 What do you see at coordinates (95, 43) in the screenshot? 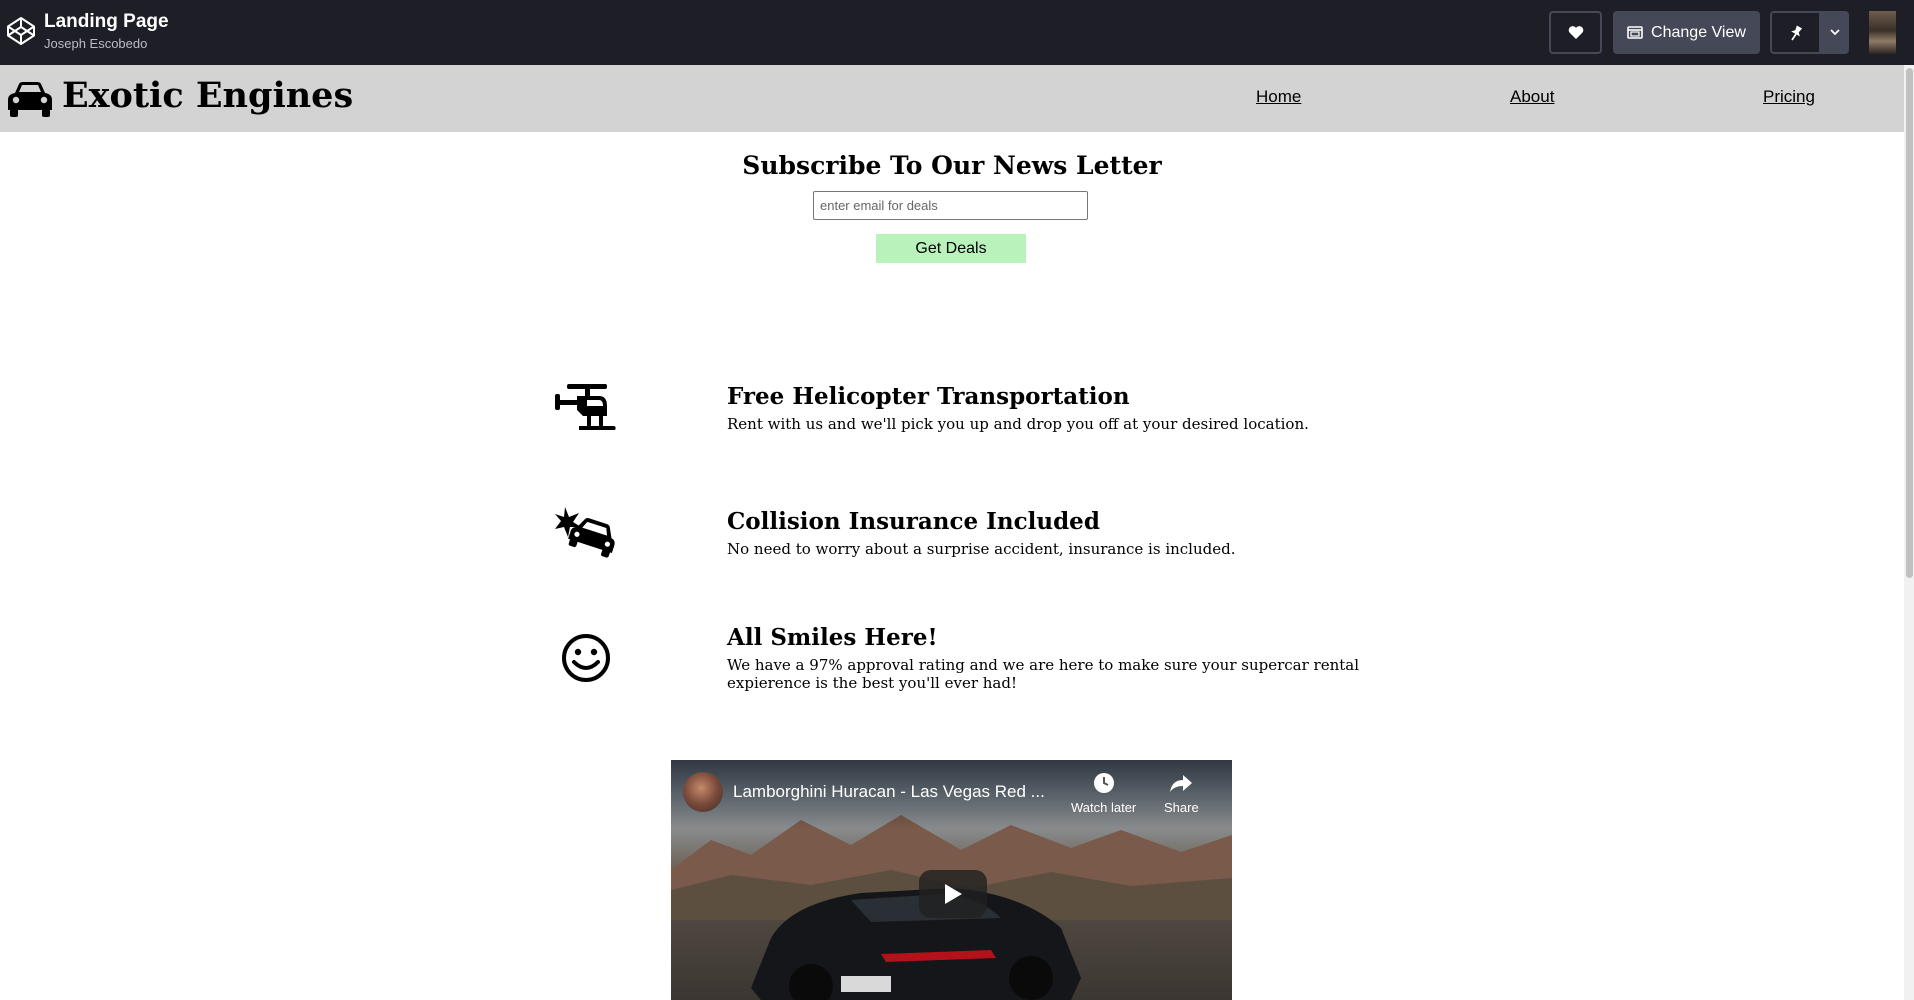
I see `pen-author: Joseph Escobedo` at bounding box center [95, 43].